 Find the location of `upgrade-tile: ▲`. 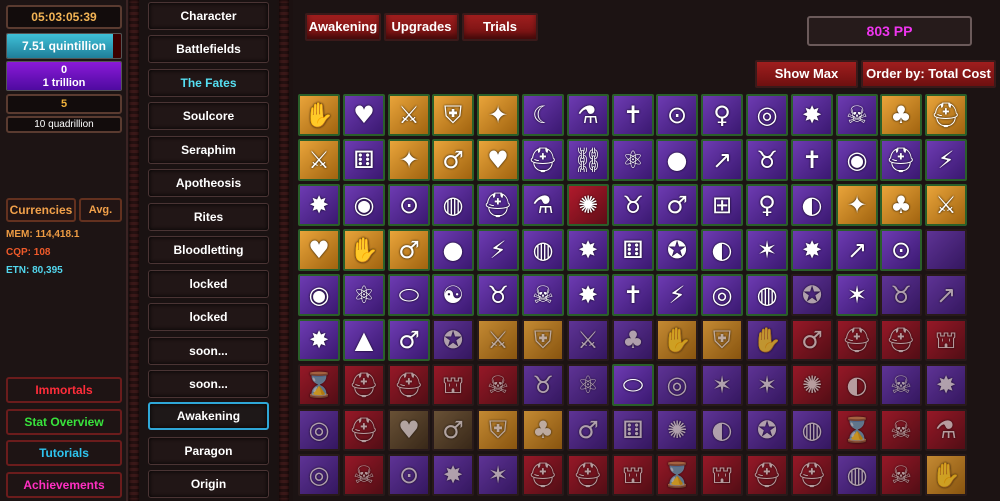

upgrade-tile: ▲ is located at coordinates (364, 340).